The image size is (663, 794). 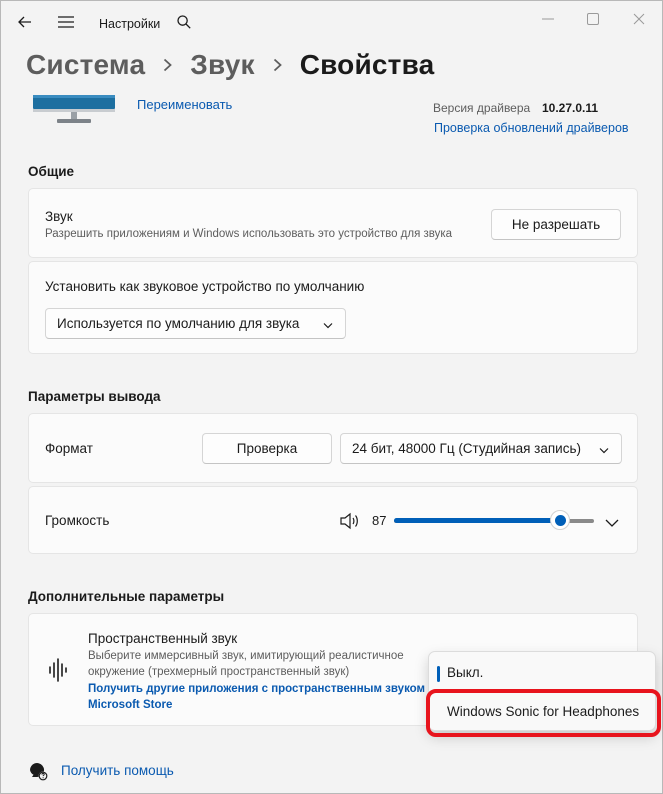 What do you see at coordinates (59, 216) in the screenshot?
I see `sound-access-title: Звук` at bounding box center [59, 216].